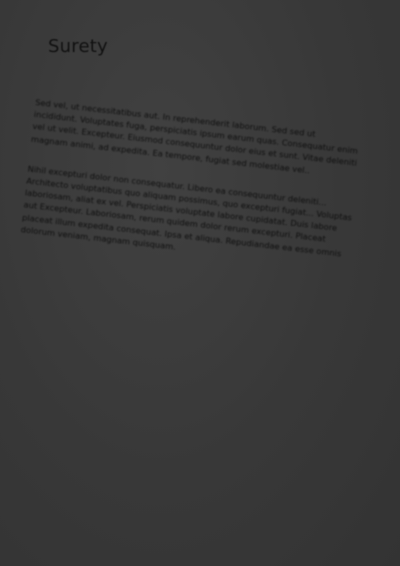 This screenshot has width=400, height=566. What do you see at coordinates (78, 46) in the screenshot?
I see `document-title: Surety` at bounding box center [78, 46].